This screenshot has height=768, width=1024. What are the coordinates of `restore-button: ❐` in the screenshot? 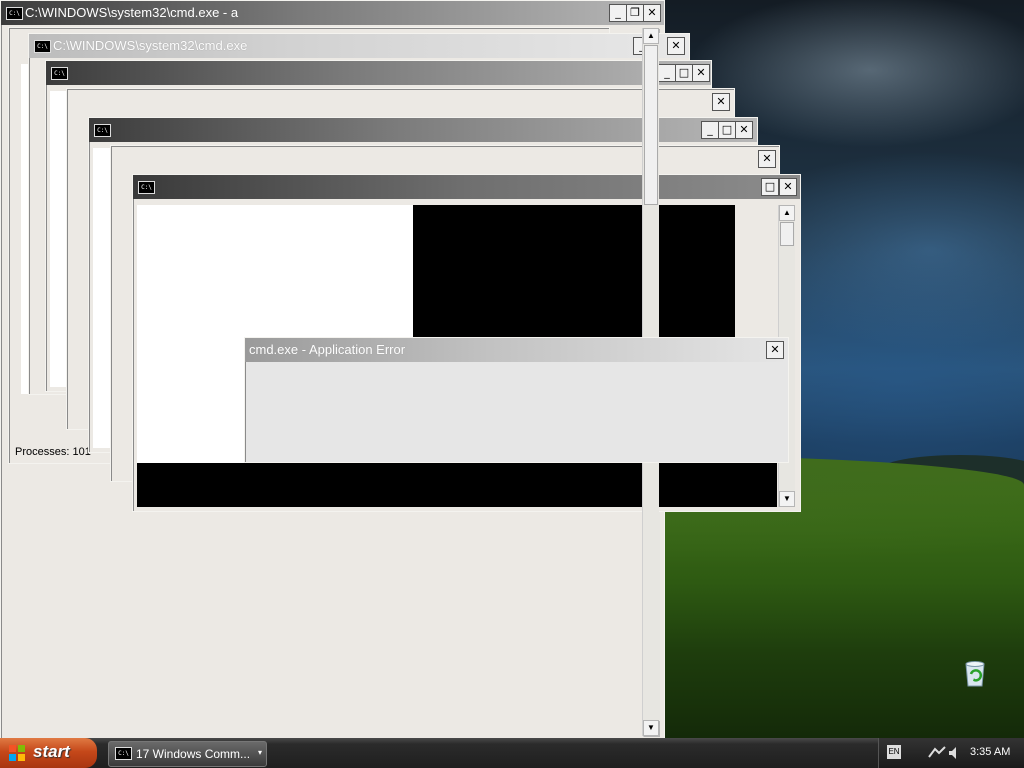 It's located at (635, 13).